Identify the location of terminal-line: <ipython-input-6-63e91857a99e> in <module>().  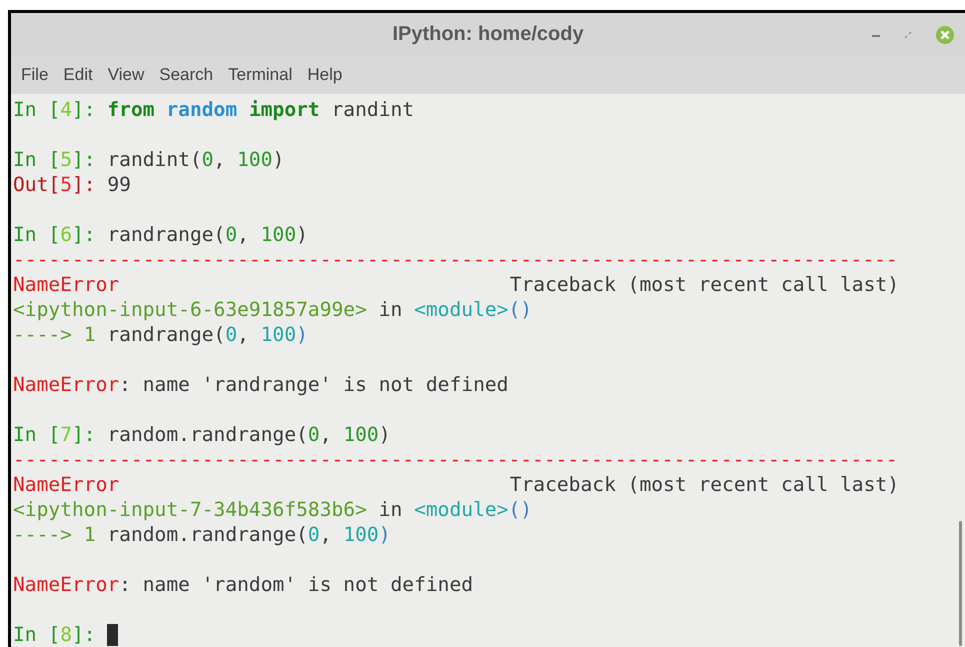
(272, 309).